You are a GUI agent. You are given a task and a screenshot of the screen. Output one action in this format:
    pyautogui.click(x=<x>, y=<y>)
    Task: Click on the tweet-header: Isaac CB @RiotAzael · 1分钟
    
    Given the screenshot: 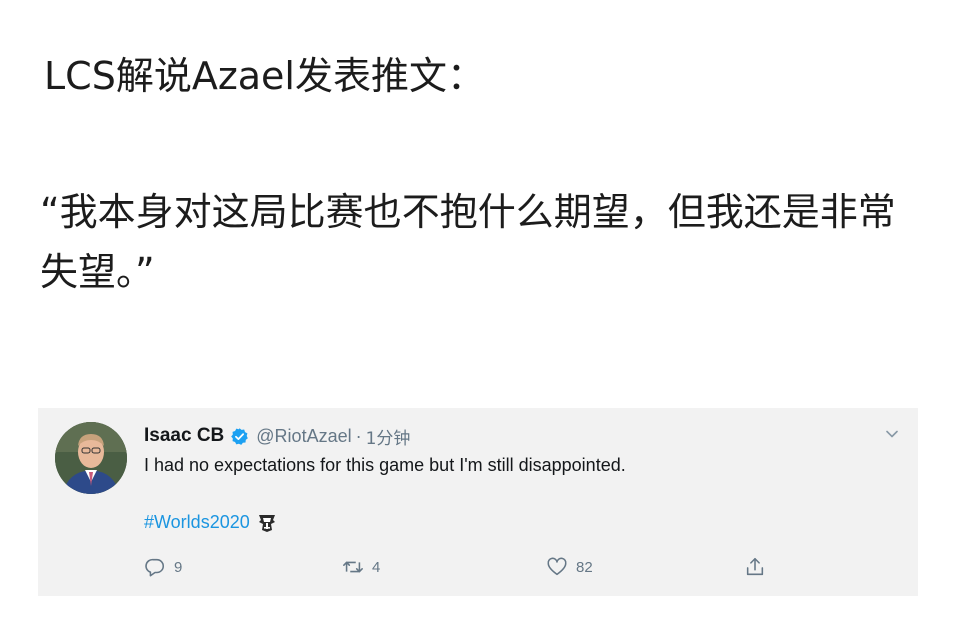 What is the action you would take?
    pyautogui.click(x=277, y=436)
    